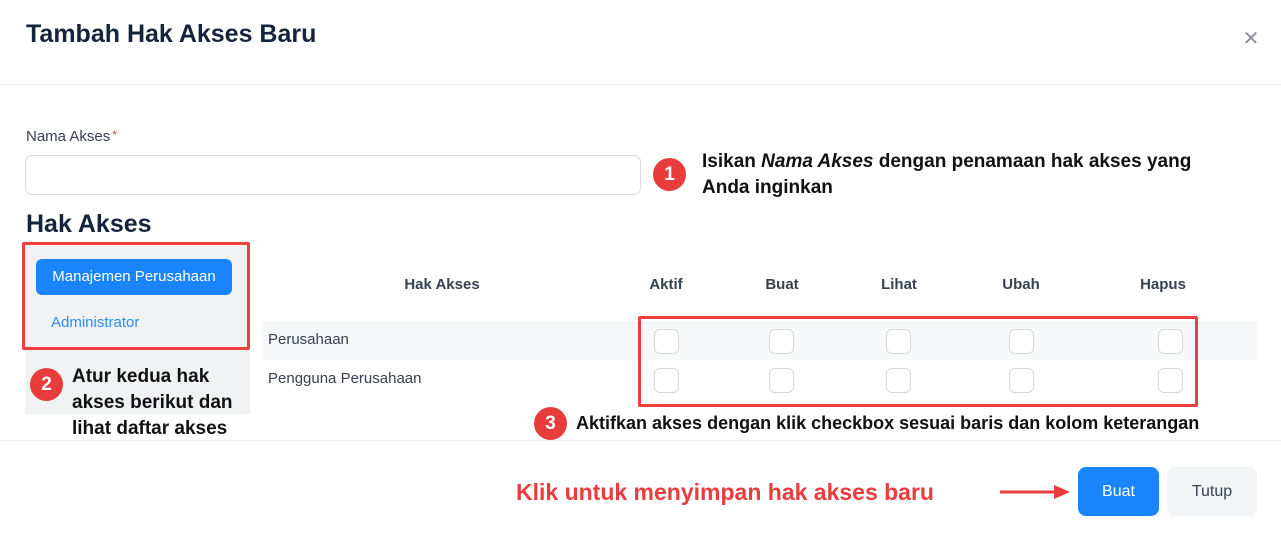 The width and height of the screenshot is (1281, 540). Describe the element at coordinates (725, 492) in the screenshot. I see `cta-annotation: Klik untuk menyimpan hak akses baru` at that location.